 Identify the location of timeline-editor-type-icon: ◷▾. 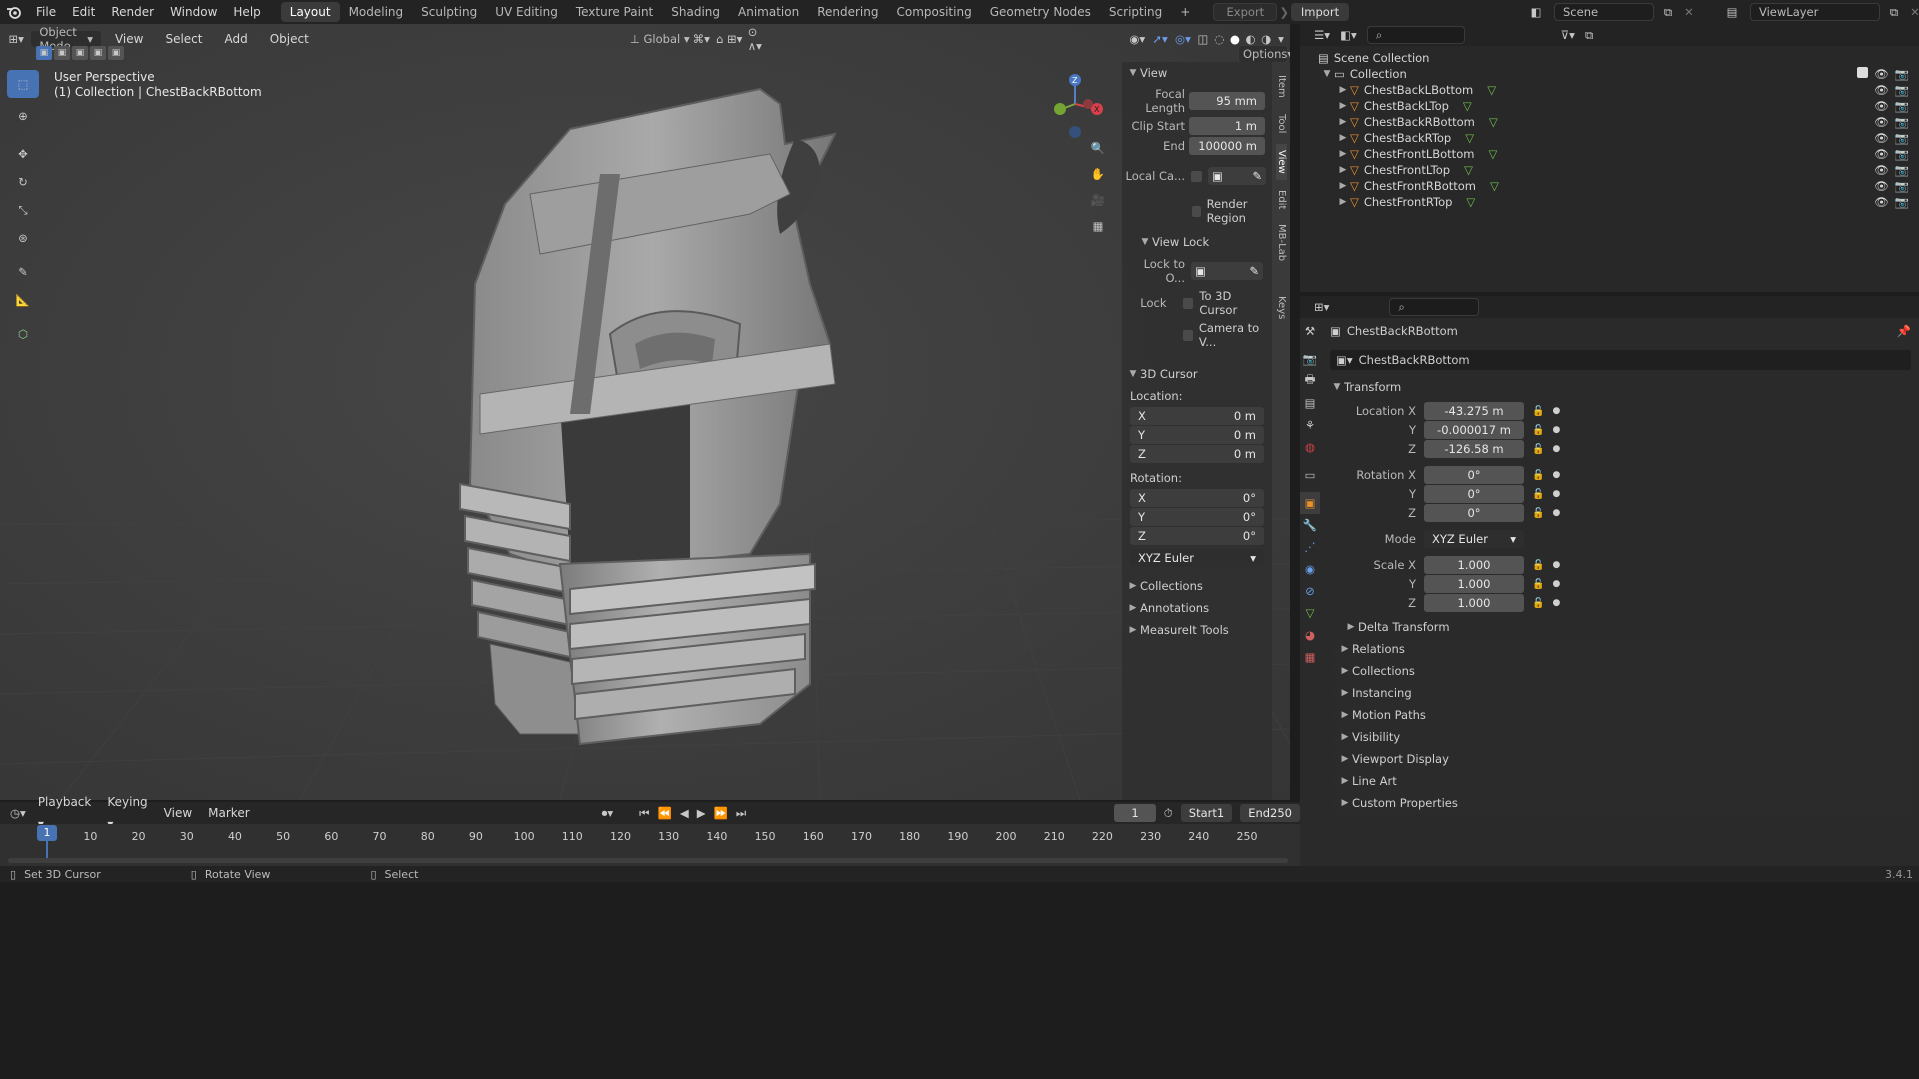
(18, 813).